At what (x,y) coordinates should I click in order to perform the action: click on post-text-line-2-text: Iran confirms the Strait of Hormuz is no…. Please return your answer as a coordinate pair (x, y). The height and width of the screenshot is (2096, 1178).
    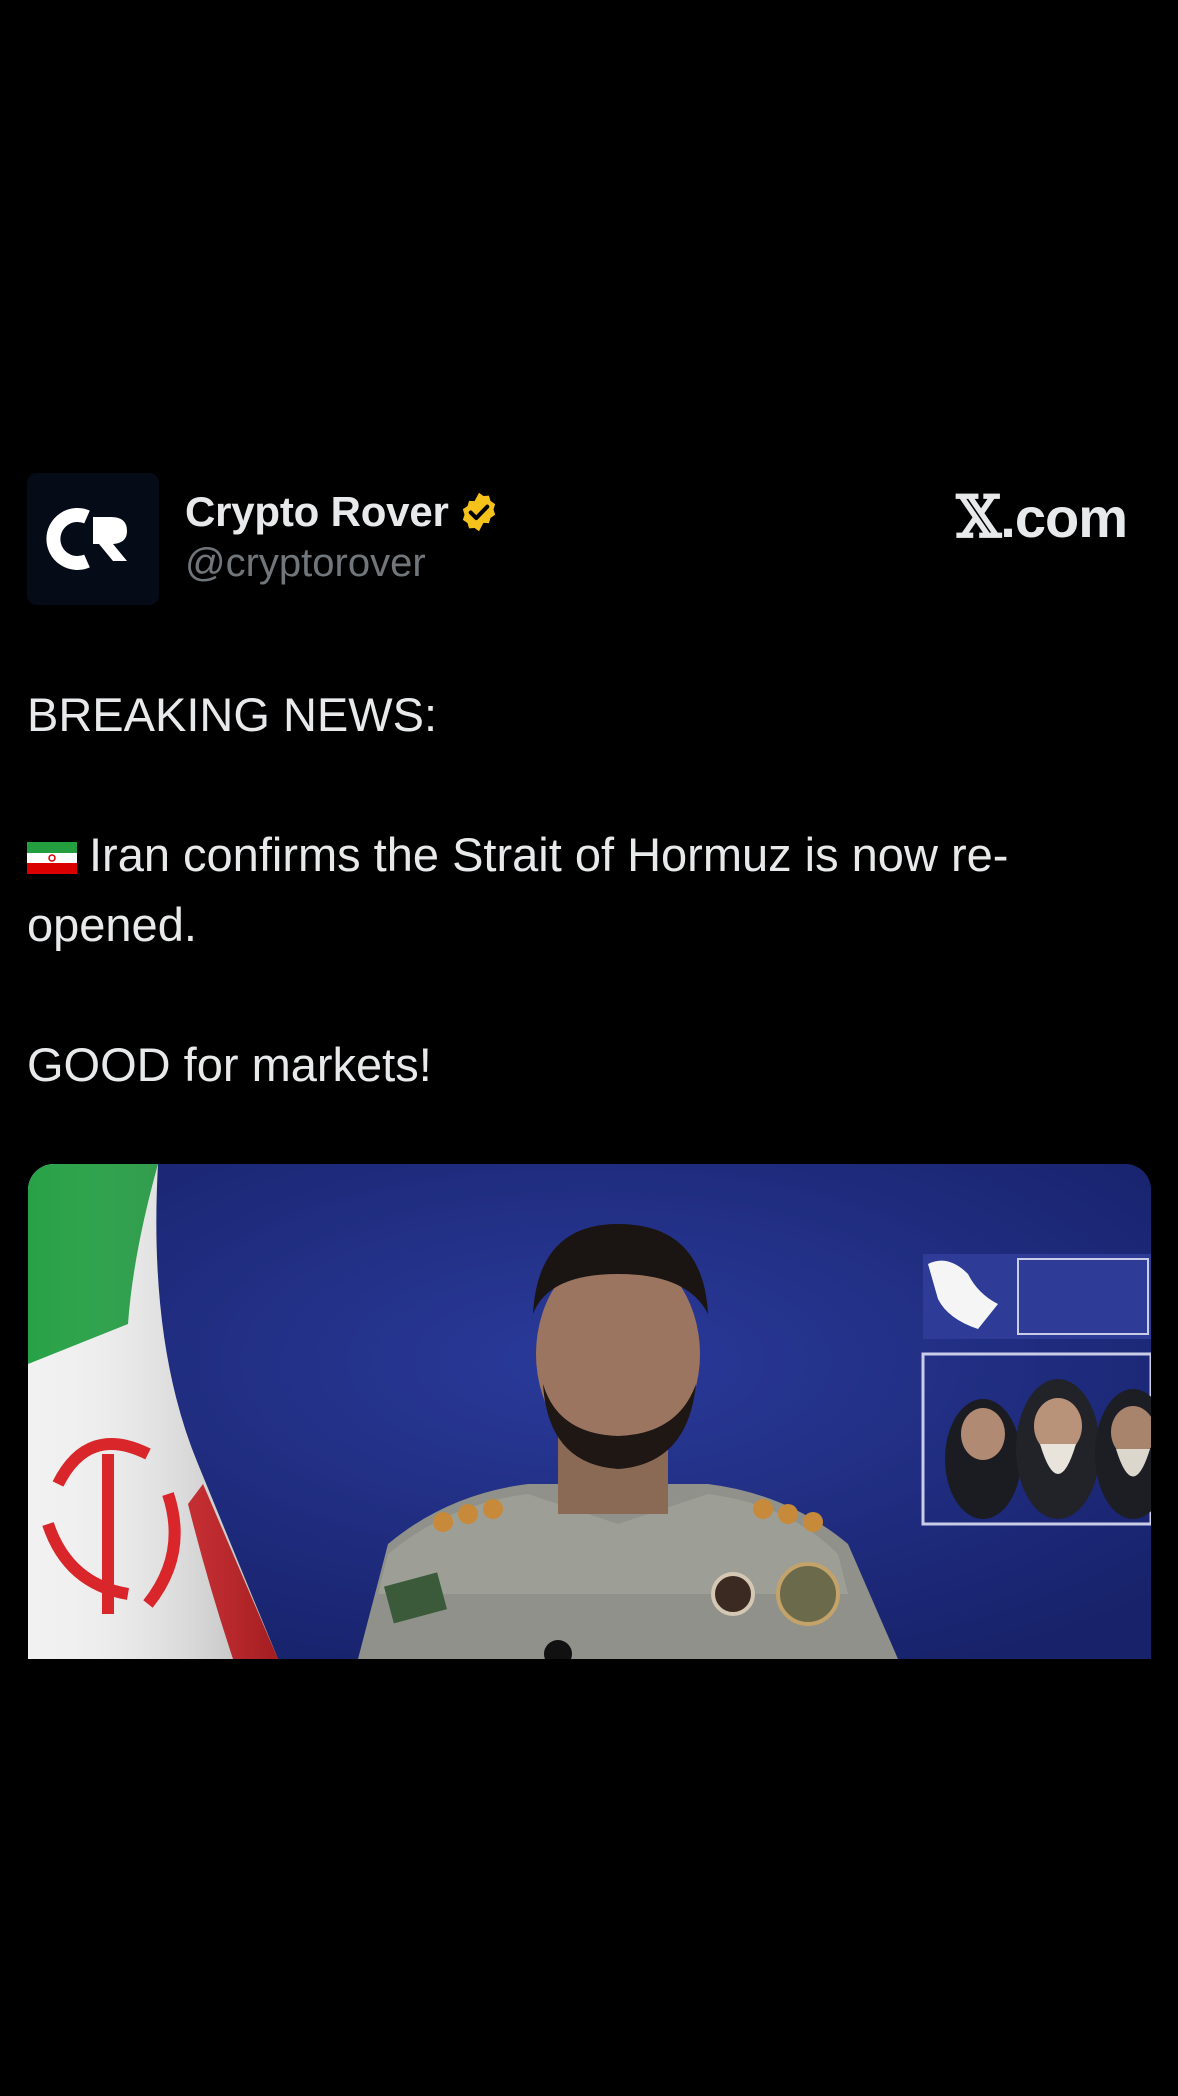
    Looking at the image, I should click on (518, 889).